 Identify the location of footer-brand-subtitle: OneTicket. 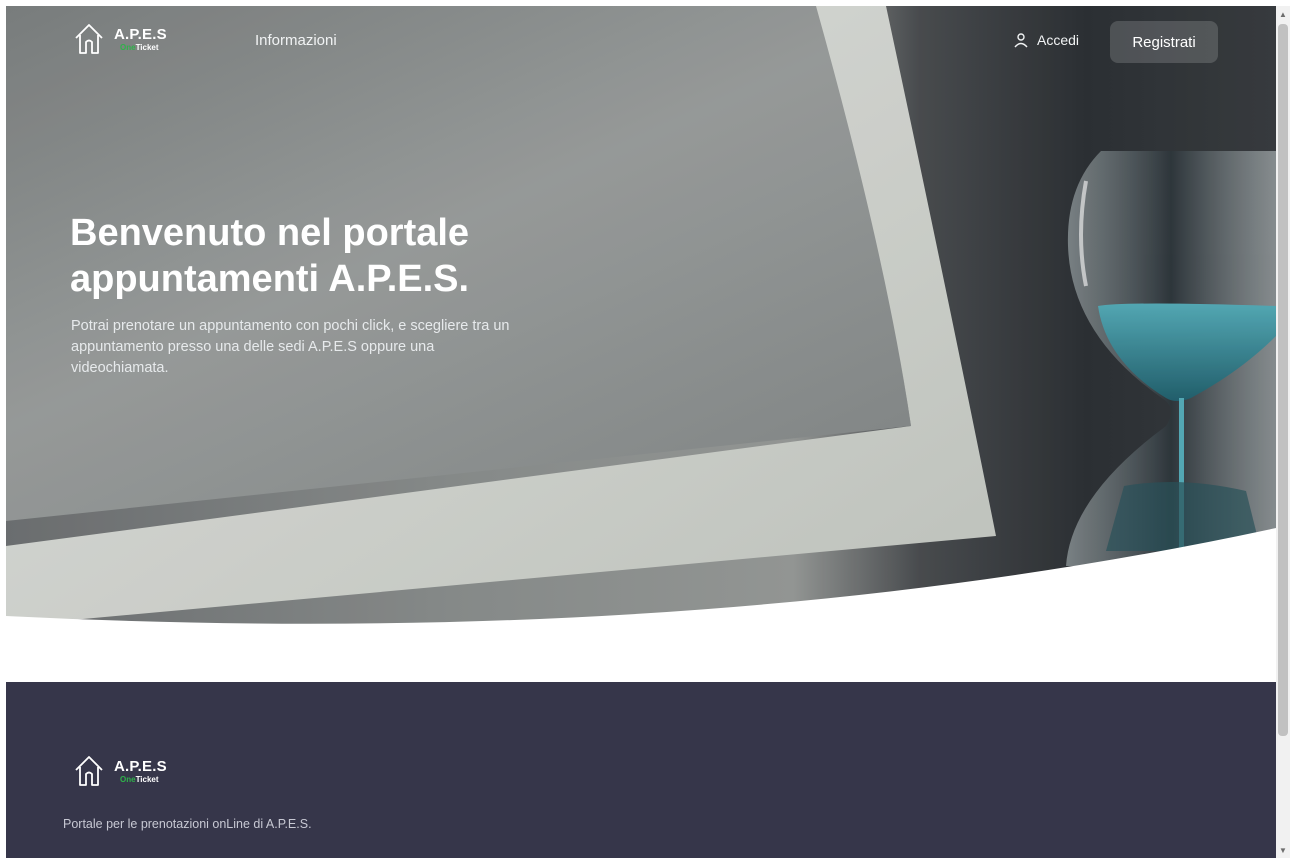
(139, 779).